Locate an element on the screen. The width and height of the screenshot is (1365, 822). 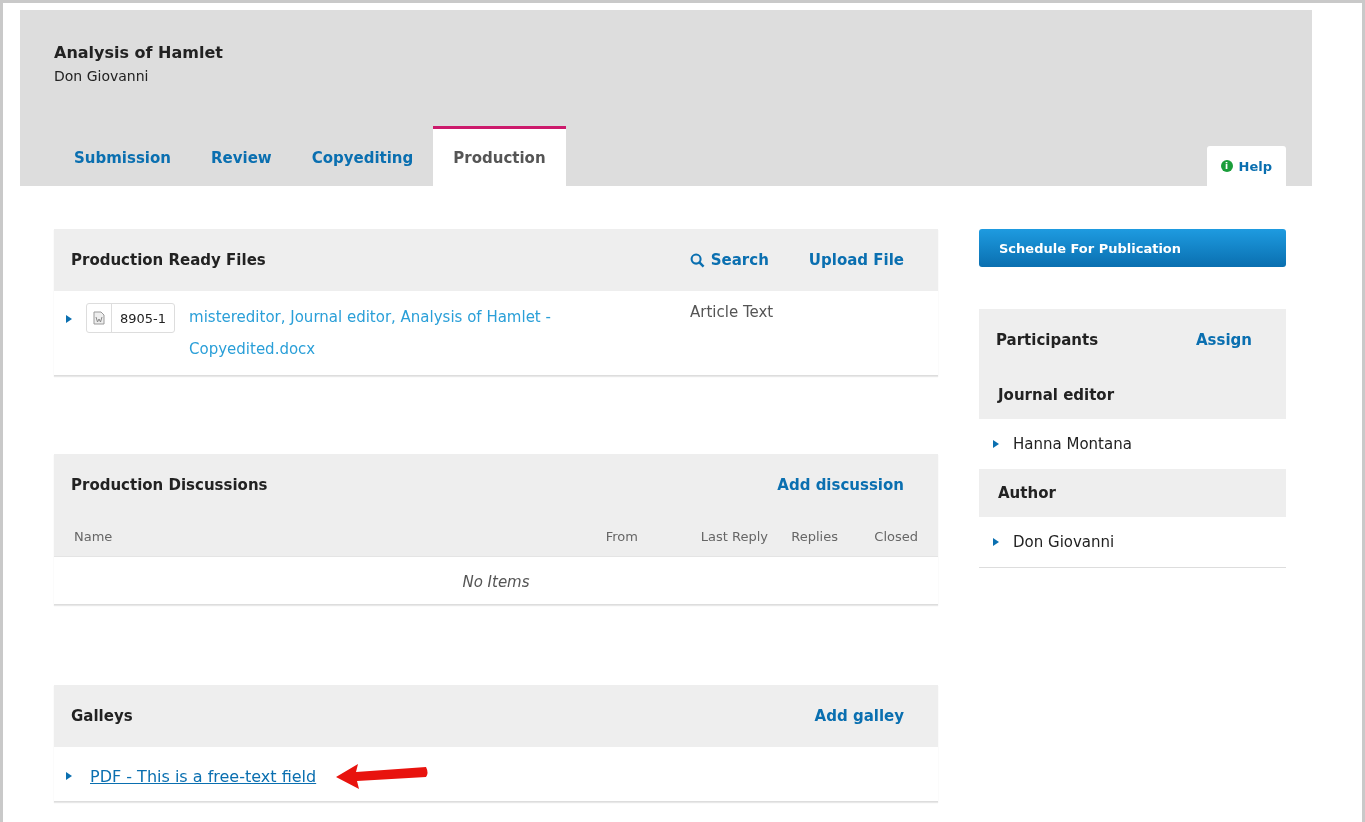
search-link: Search is located at coordinates (729, 260).